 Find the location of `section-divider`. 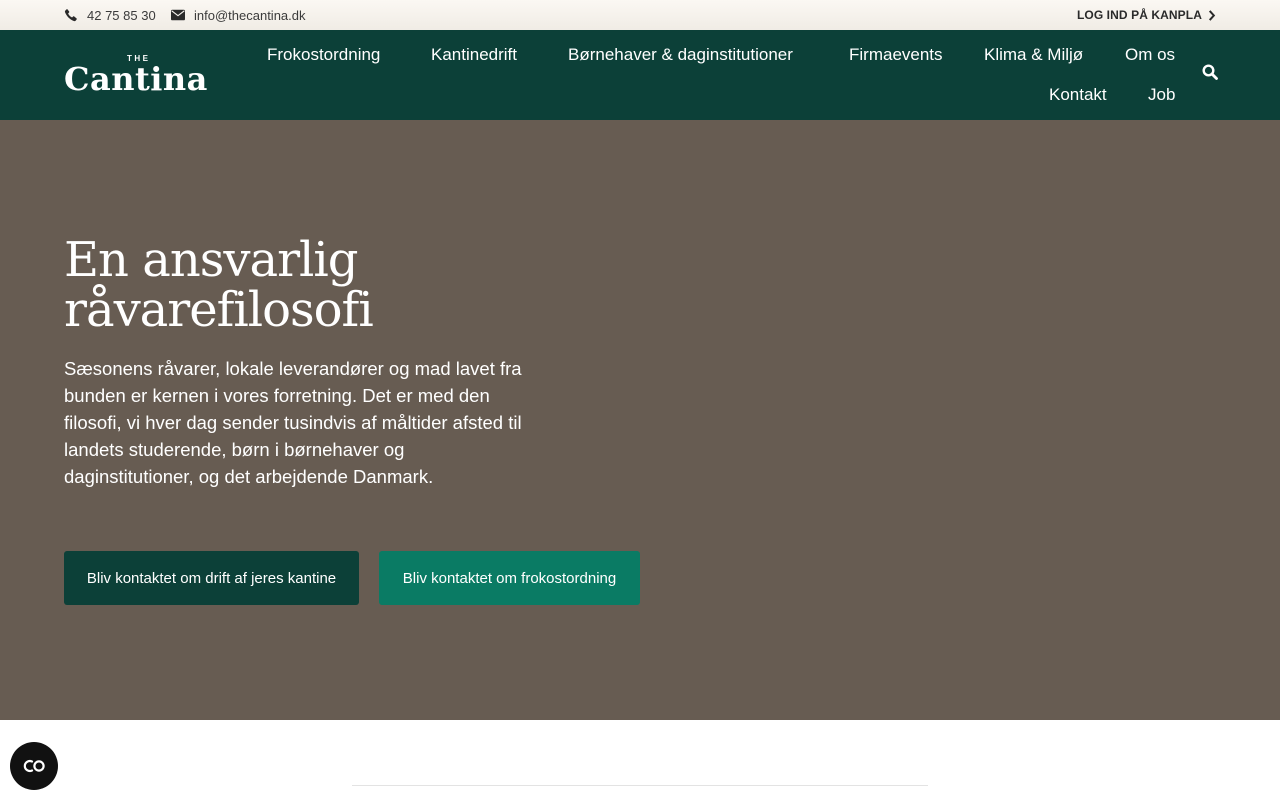

section-divider is located at coordinates (640, 785).